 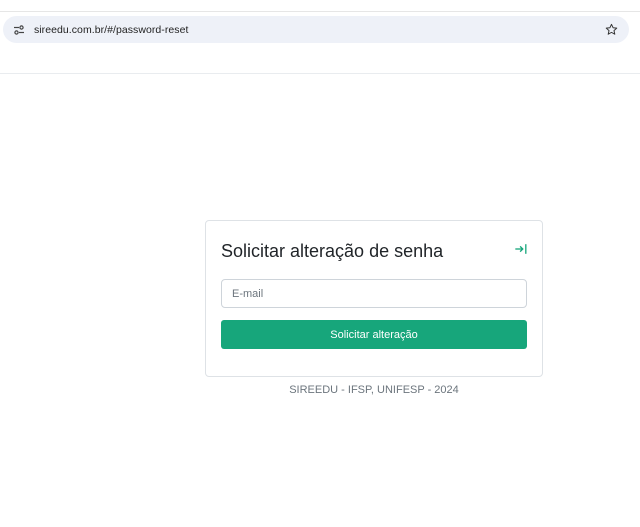 What do you see at coordinates (319, 30) in the screenshot?
I see `url-text: sireedu.com.br/#/password-reset` at bounding box center [319, 30].